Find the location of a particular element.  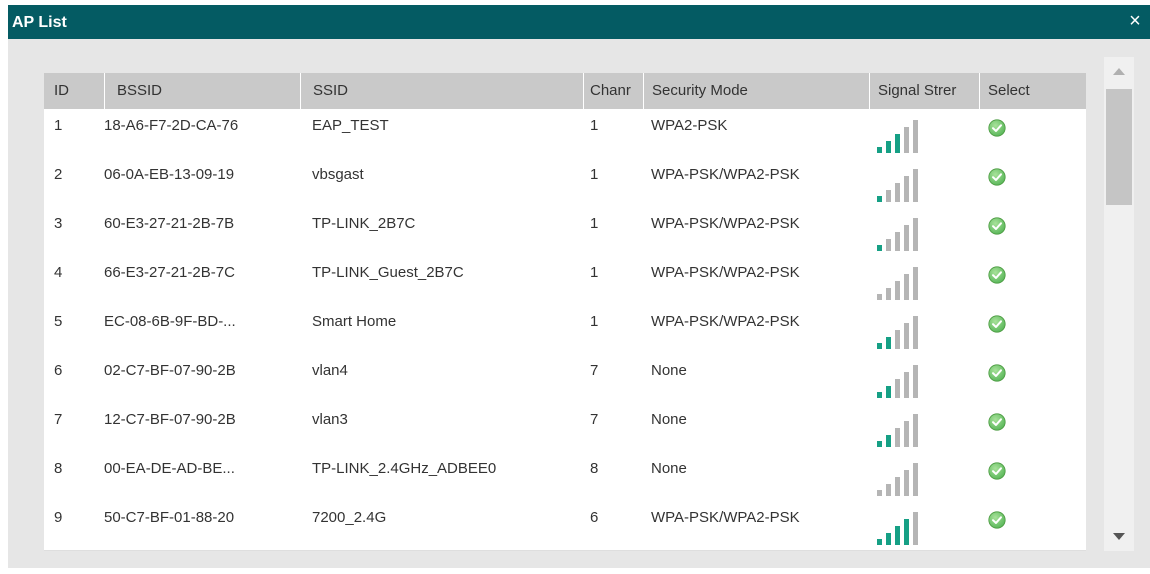

cell-ssid: 7200_2.4G is located at coordinates (349, 517).